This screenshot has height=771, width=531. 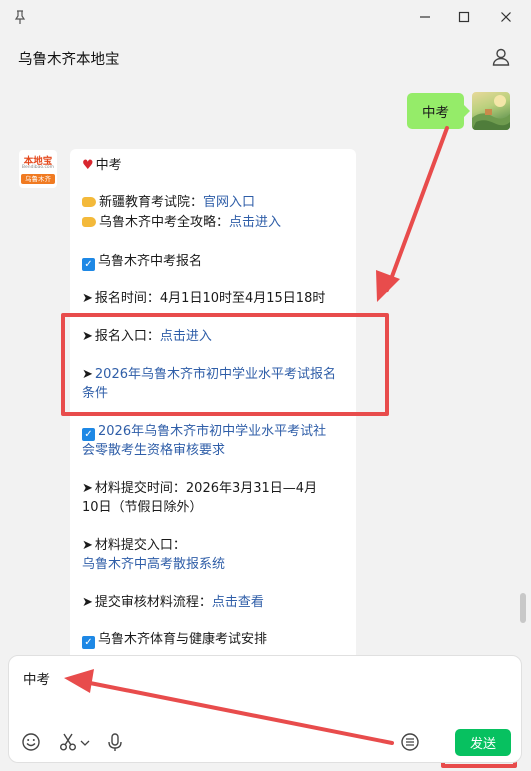 I want to click on chat-header: 乌鲁木齐本地宝, so click(x=265, y=57).